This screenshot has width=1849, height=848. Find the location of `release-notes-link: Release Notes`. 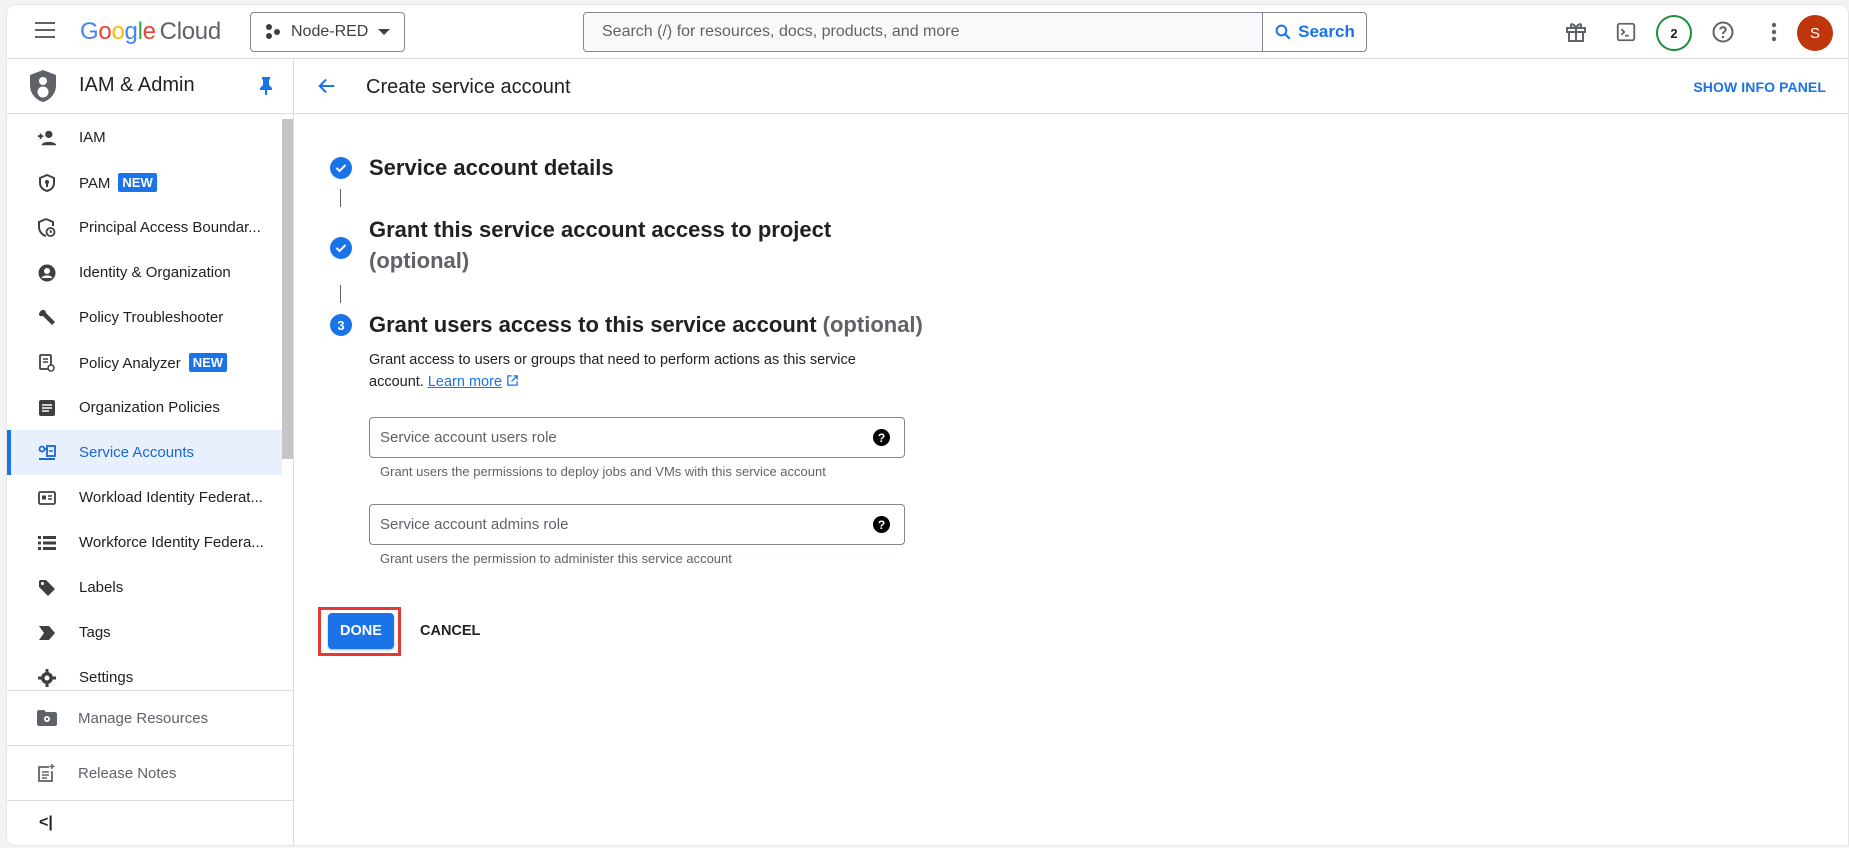

release-notes-link: Release Notes is located at coordinates (150, 772).